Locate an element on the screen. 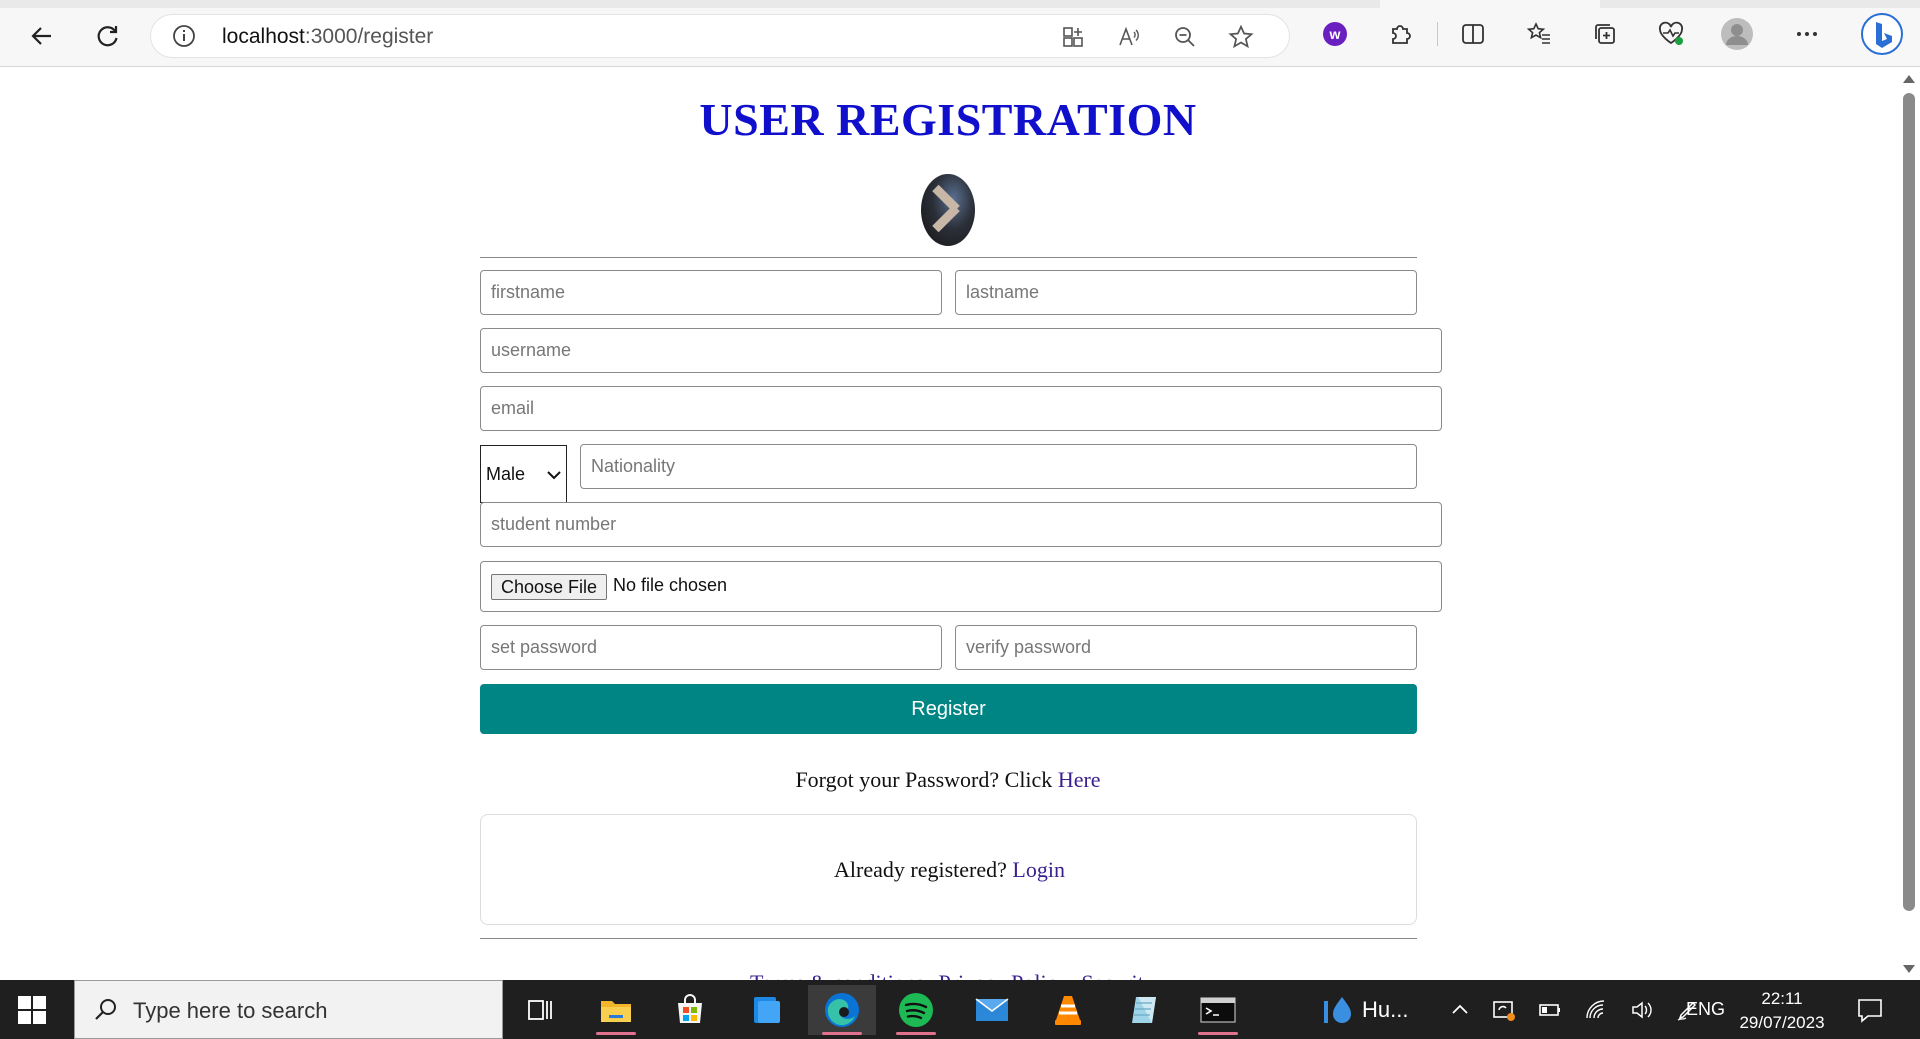  firstname-input is located at coordinates (711, 292).